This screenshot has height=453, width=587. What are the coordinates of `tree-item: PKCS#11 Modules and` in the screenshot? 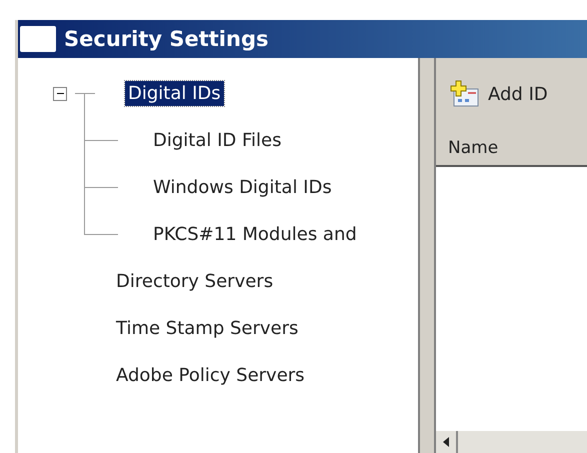 It's located at (255, 234).